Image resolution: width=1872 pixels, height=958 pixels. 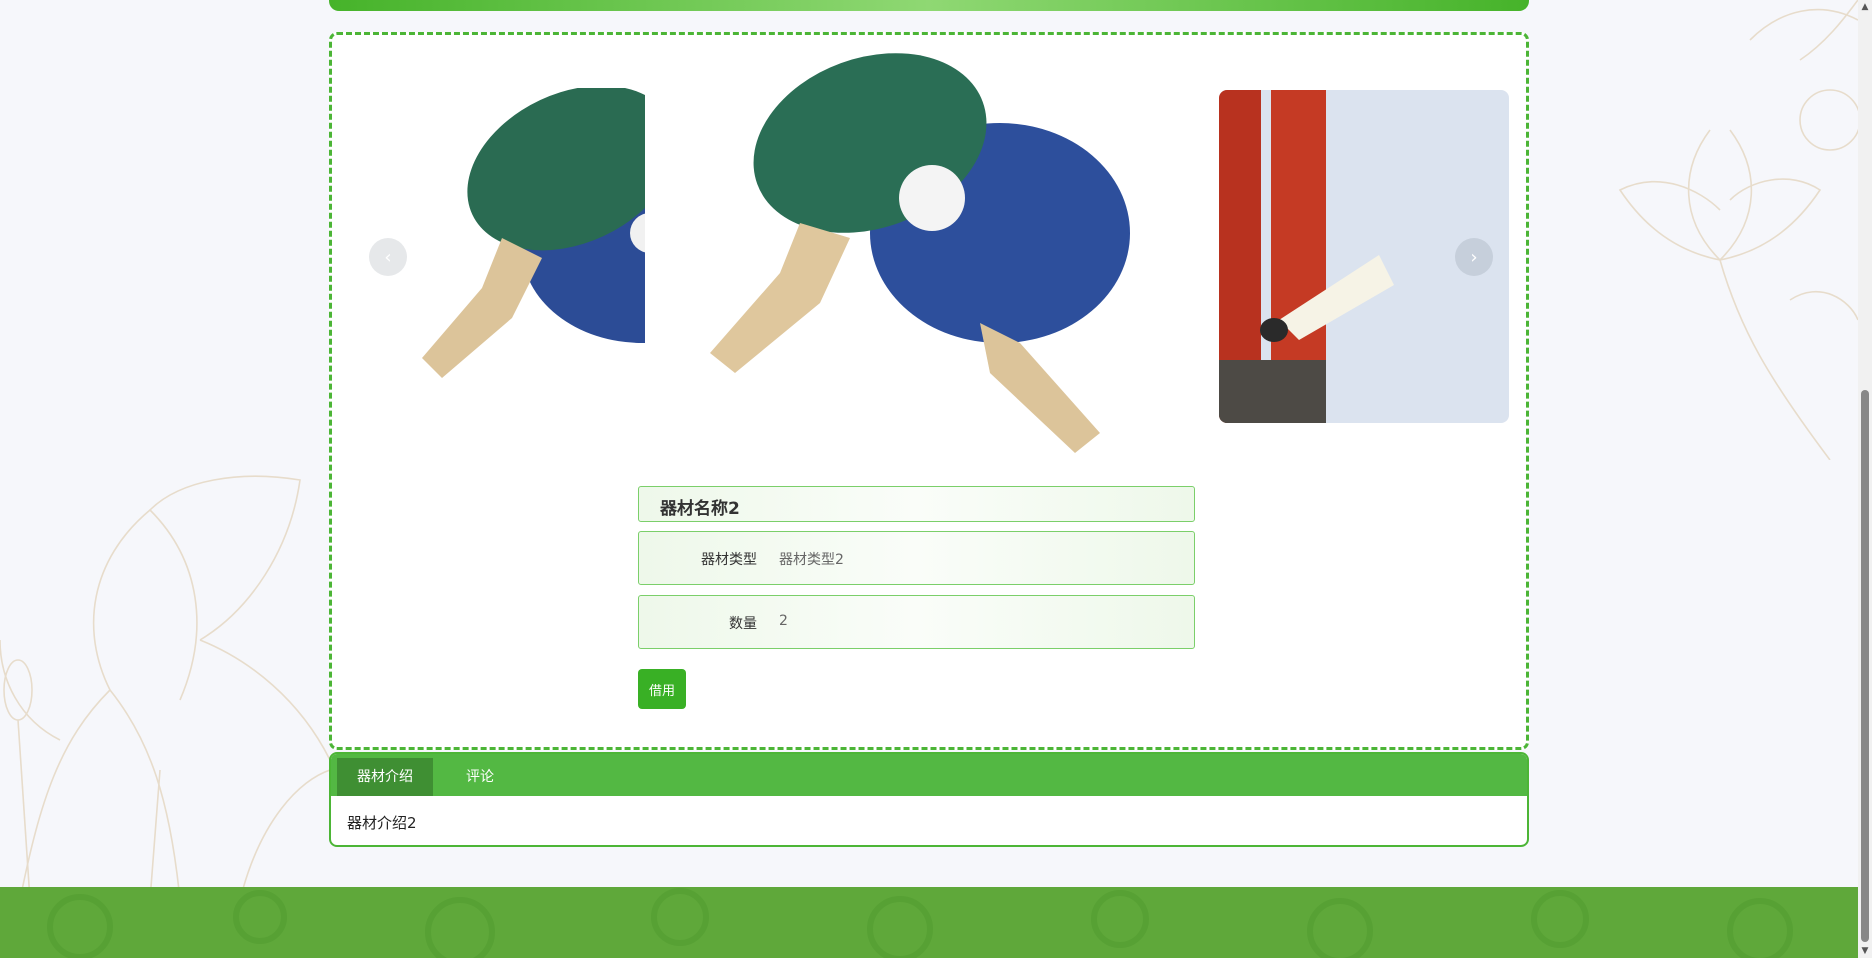 I want to click on chevron-left-icon: ‹, so click(x=388, y=257).